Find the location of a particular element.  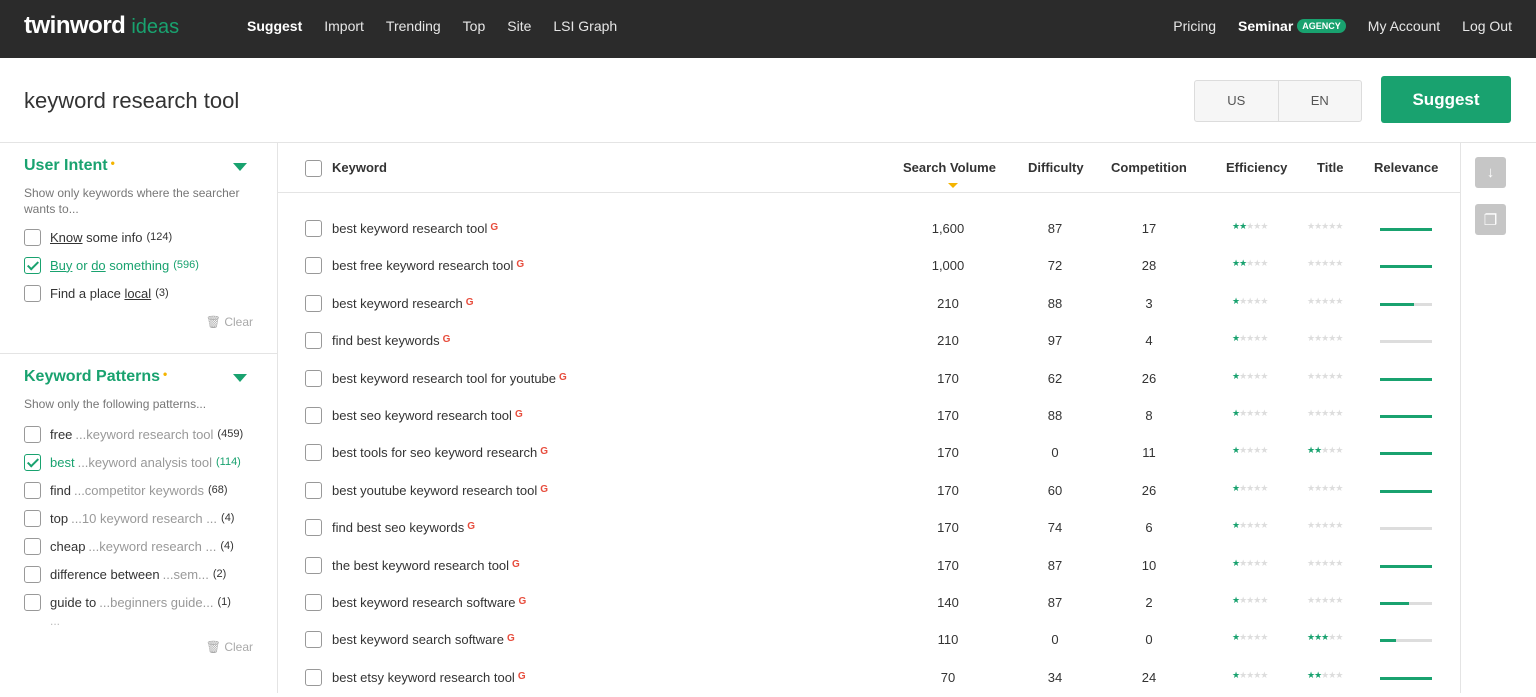

intent-option: Know some info (124) is located at coordinates (138, 237).